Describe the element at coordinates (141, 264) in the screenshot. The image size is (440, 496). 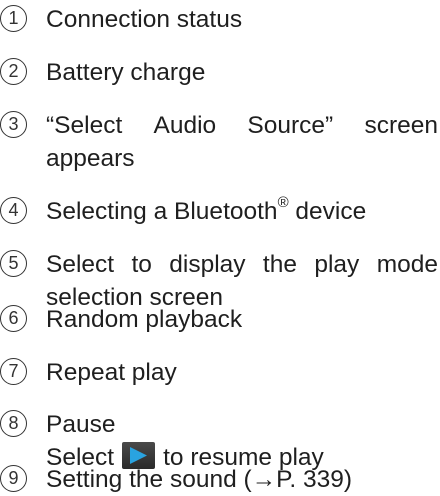
I see `word: to` at that location.